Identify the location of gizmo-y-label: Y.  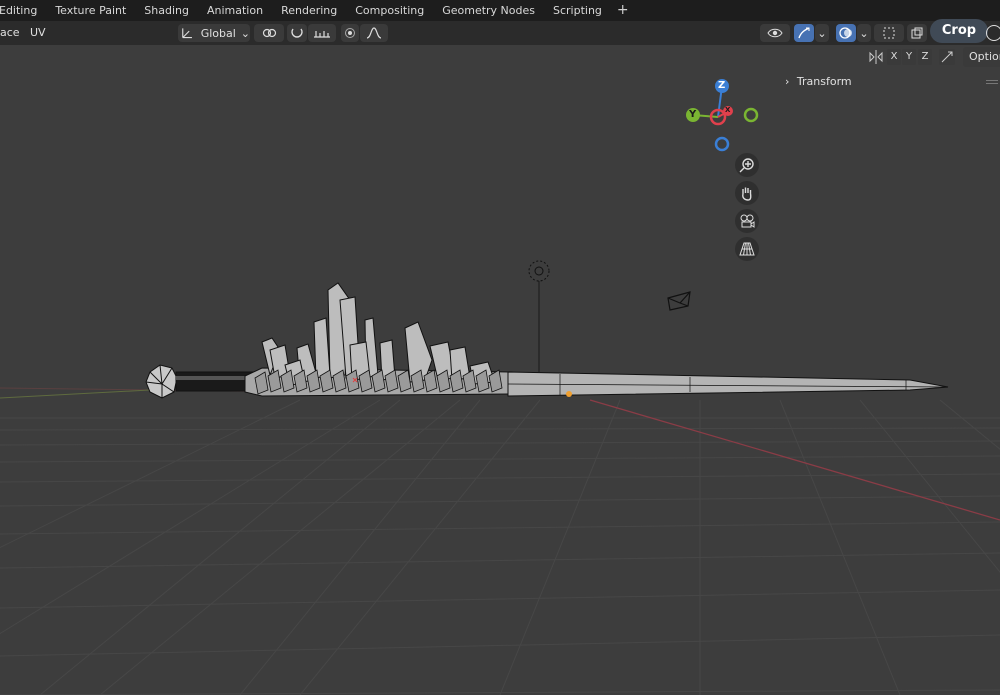
(693, 114).